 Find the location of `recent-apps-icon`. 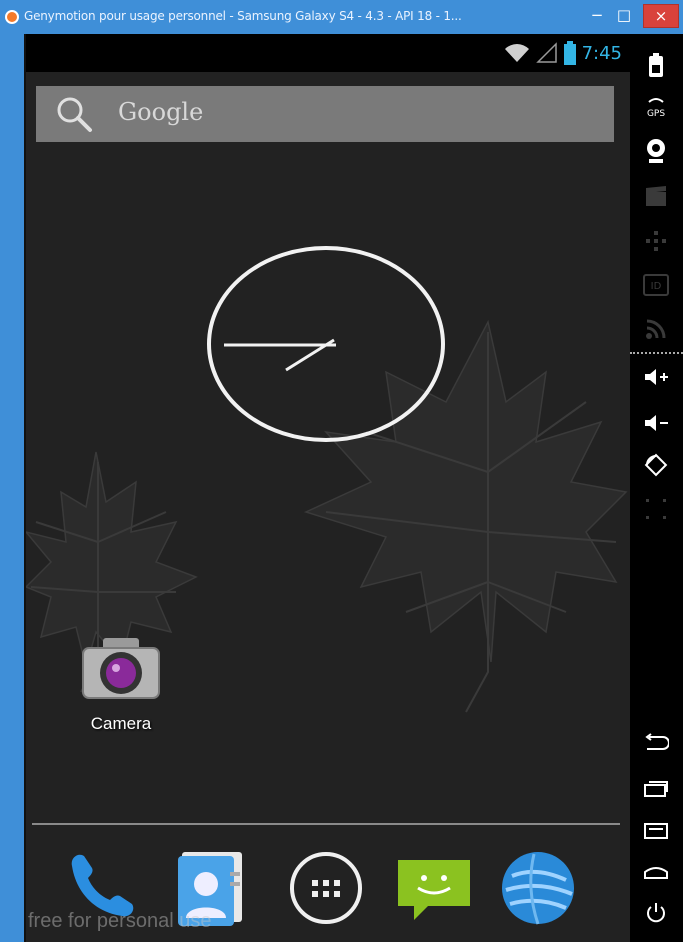

recent-apps-icon is located at coordinates (656, 789).